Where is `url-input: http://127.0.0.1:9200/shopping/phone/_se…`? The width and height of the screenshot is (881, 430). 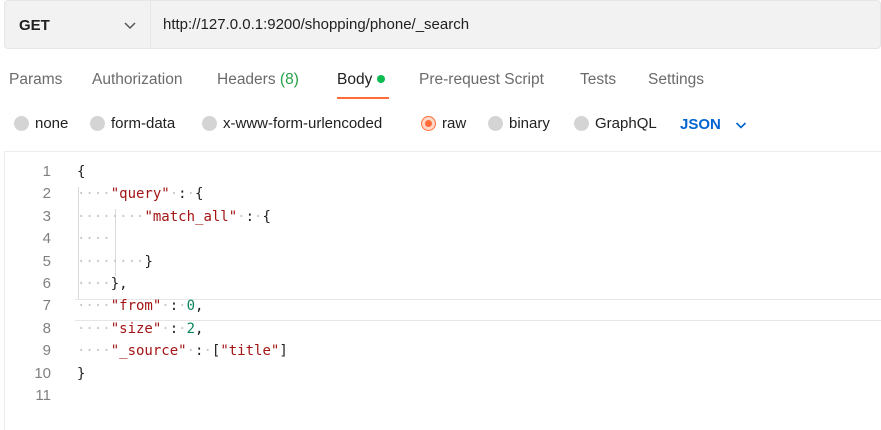
url-input: http://127.0.0.1:9200/shopping/phone/_se… is located at coordinates (316, 24).